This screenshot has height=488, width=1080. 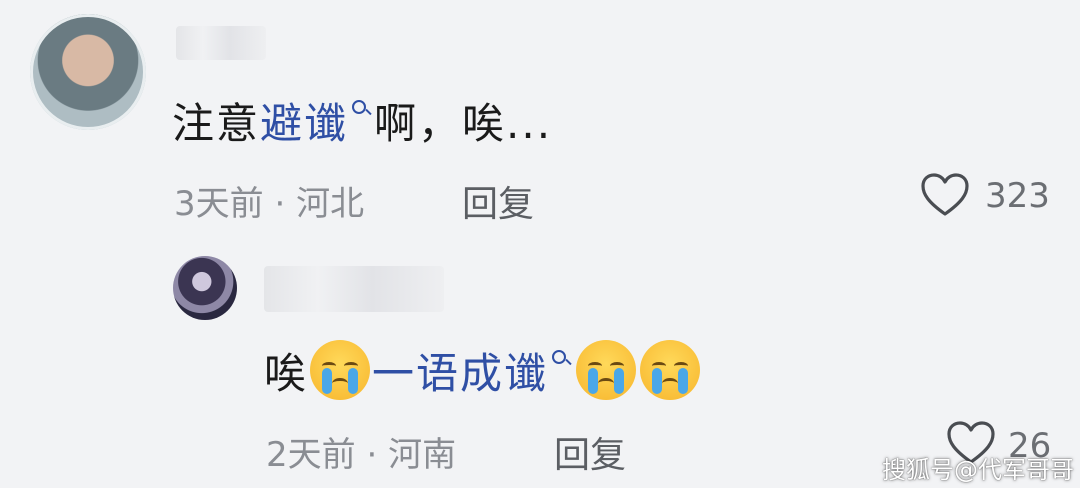 I want to click on comment-time: 3天前, so click(x=219, y=204).